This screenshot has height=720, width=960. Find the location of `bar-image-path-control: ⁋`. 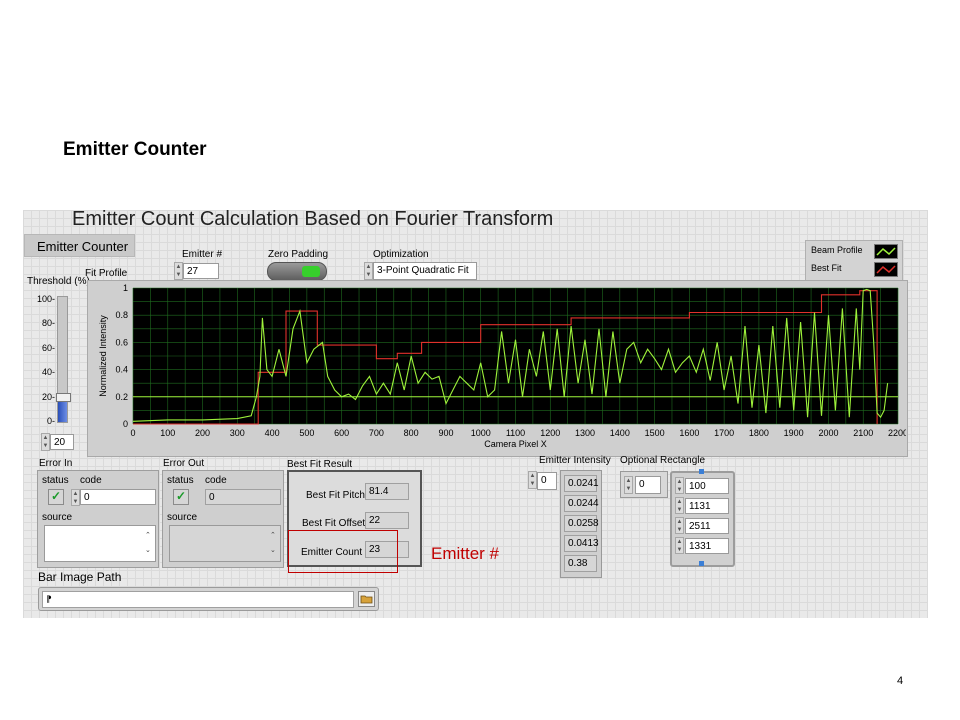

bar-image-path-control: ⁋ is located at coordinates (208, 599).